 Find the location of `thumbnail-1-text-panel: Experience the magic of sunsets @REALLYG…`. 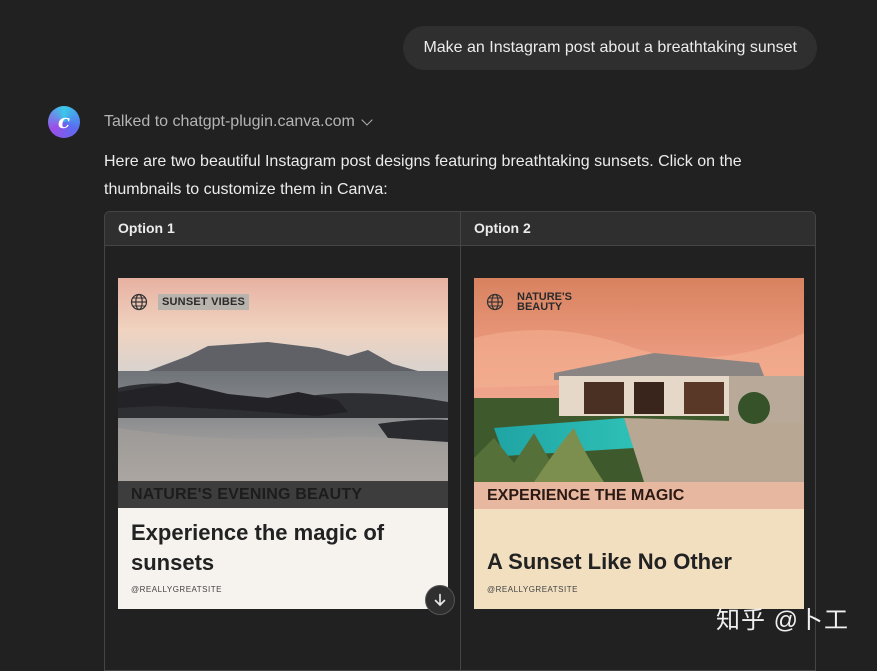

thumbnail-1-text-panel: Experience the magic of sunsets @REALLYG… is located at coordinates (283, 558).